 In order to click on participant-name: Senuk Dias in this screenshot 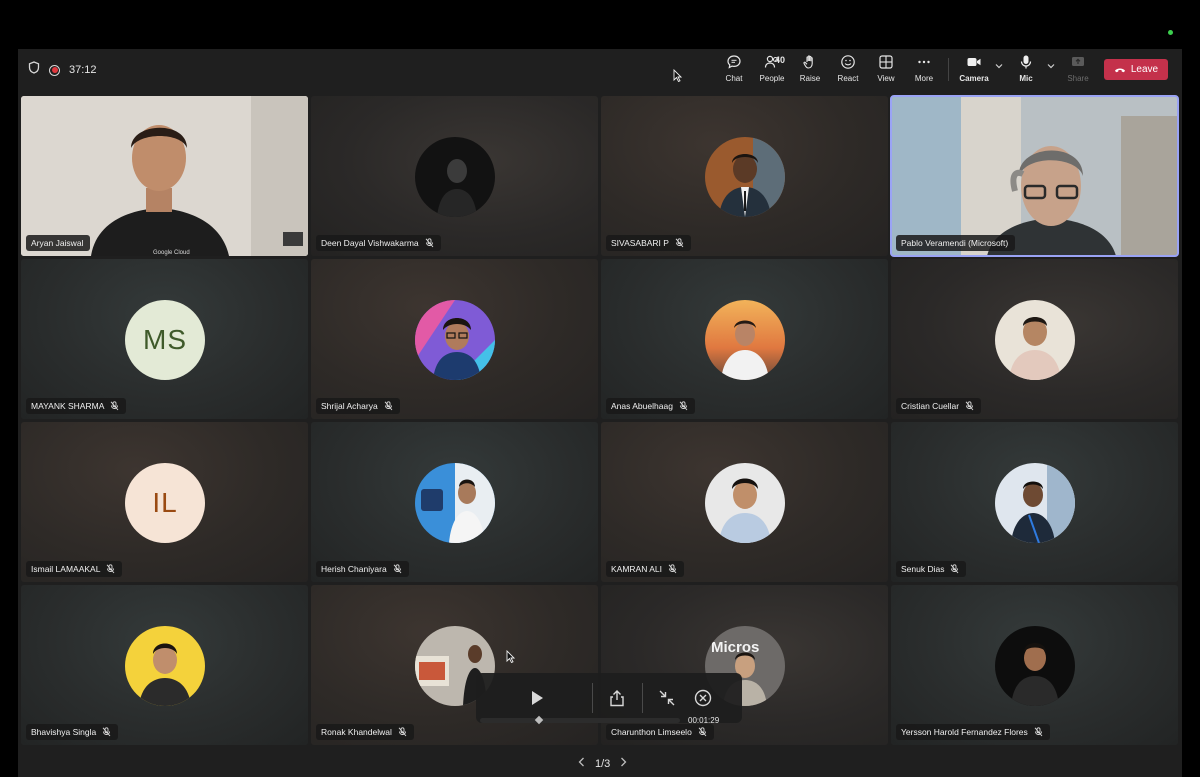, I will do `click(923, 569)`.